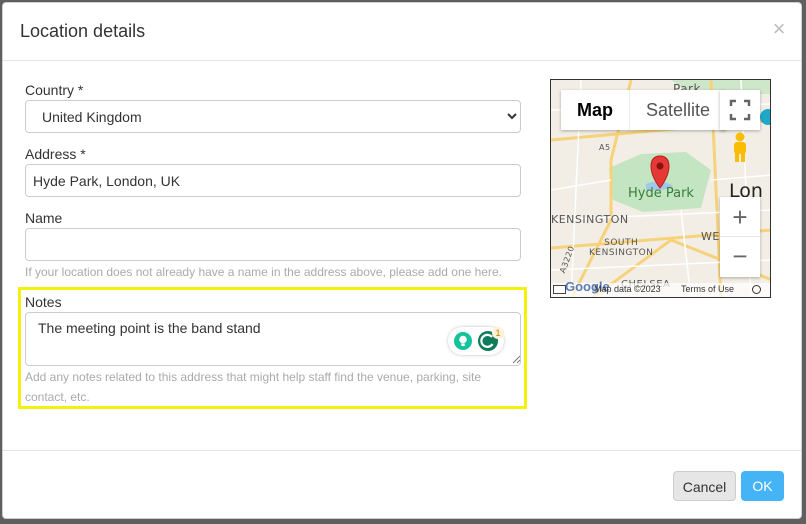 The width and height of the screenshot is (806, 524). What do you see at coordinates (756, 289) in the screenshot?
I see `report-error-icon` at bounding box center [756, 289].